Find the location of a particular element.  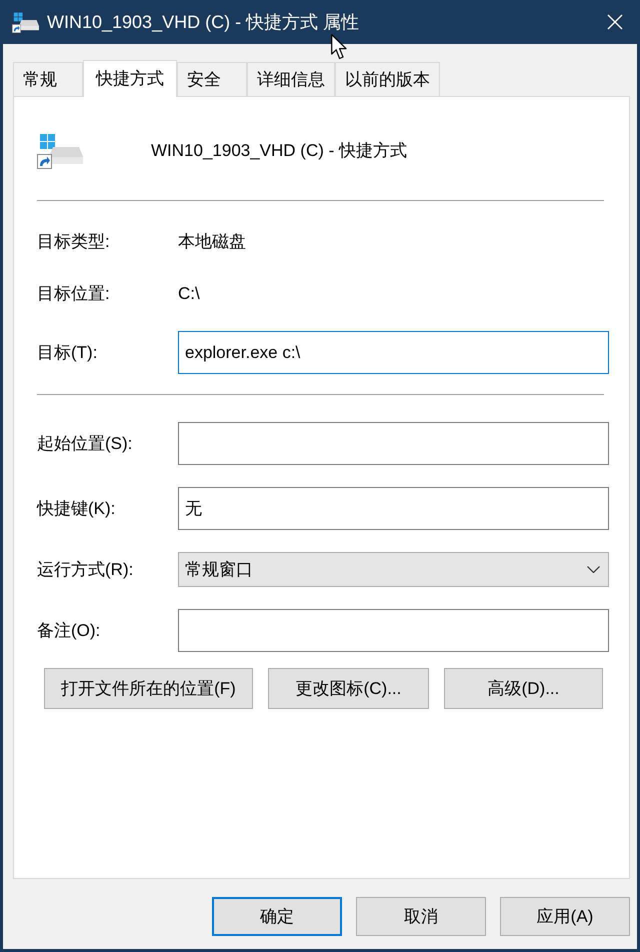

dialog-button: 应用(A) is located at coordinates (565, 916).